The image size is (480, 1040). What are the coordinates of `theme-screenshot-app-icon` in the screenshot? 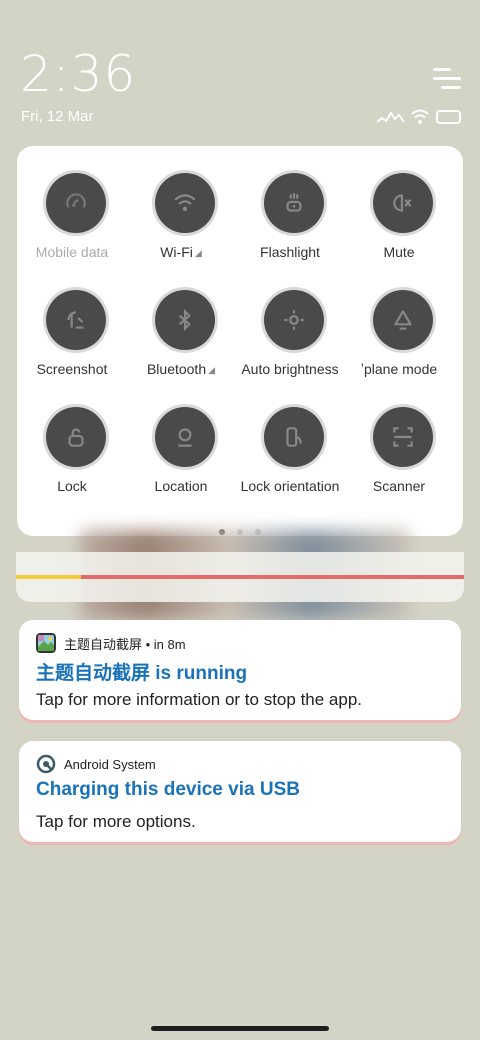 It's located at (46, 643).